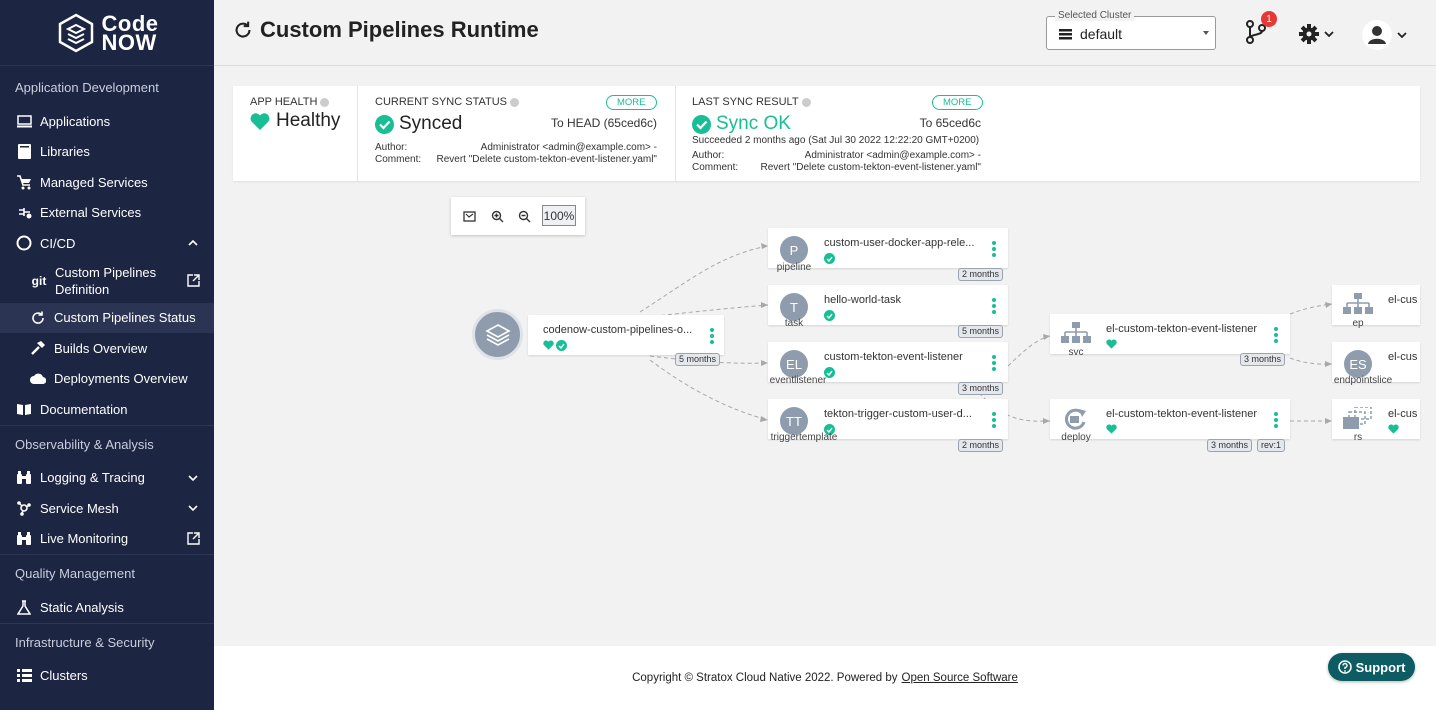  I want to click on endpoint-icon, so click(1358, 303).